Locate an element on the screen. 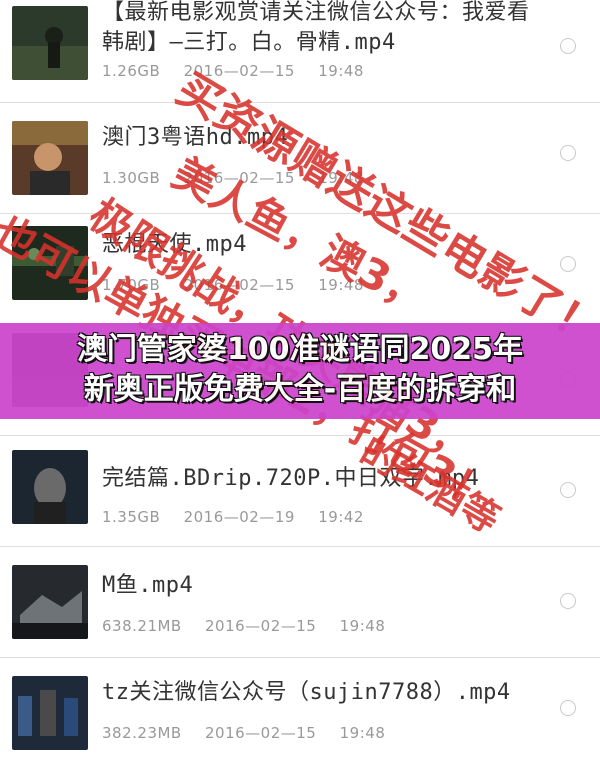 The width and height of the screenshot is (600, 769). file-title: M鱼.mp4 is located at coordinates (148, 585).